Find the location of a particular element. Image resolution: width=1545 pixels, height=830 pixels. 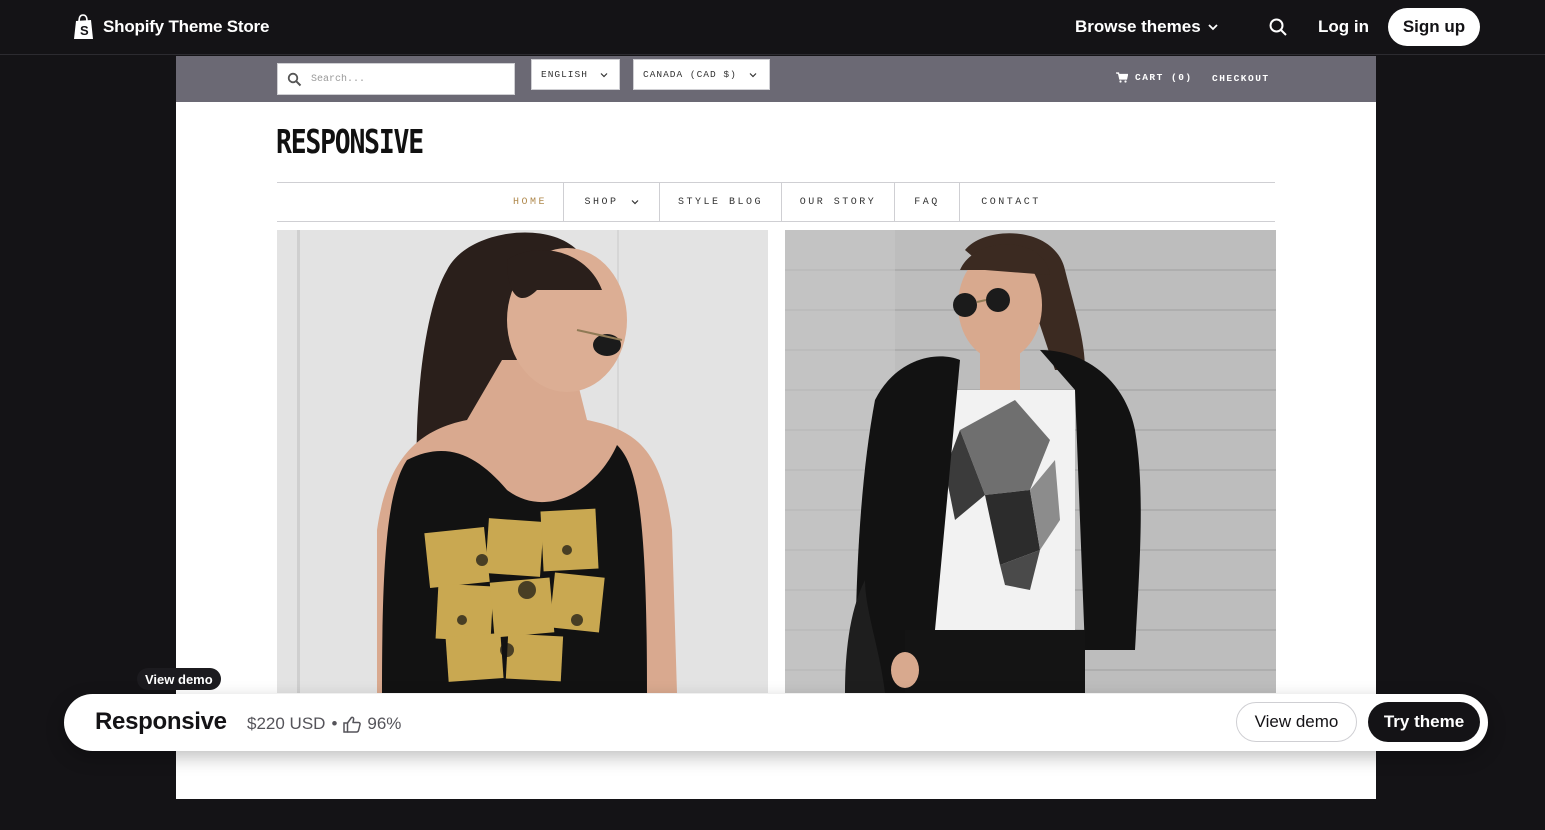

nav-our-story-label: OUR STORY is located at coordinates (838, 202).